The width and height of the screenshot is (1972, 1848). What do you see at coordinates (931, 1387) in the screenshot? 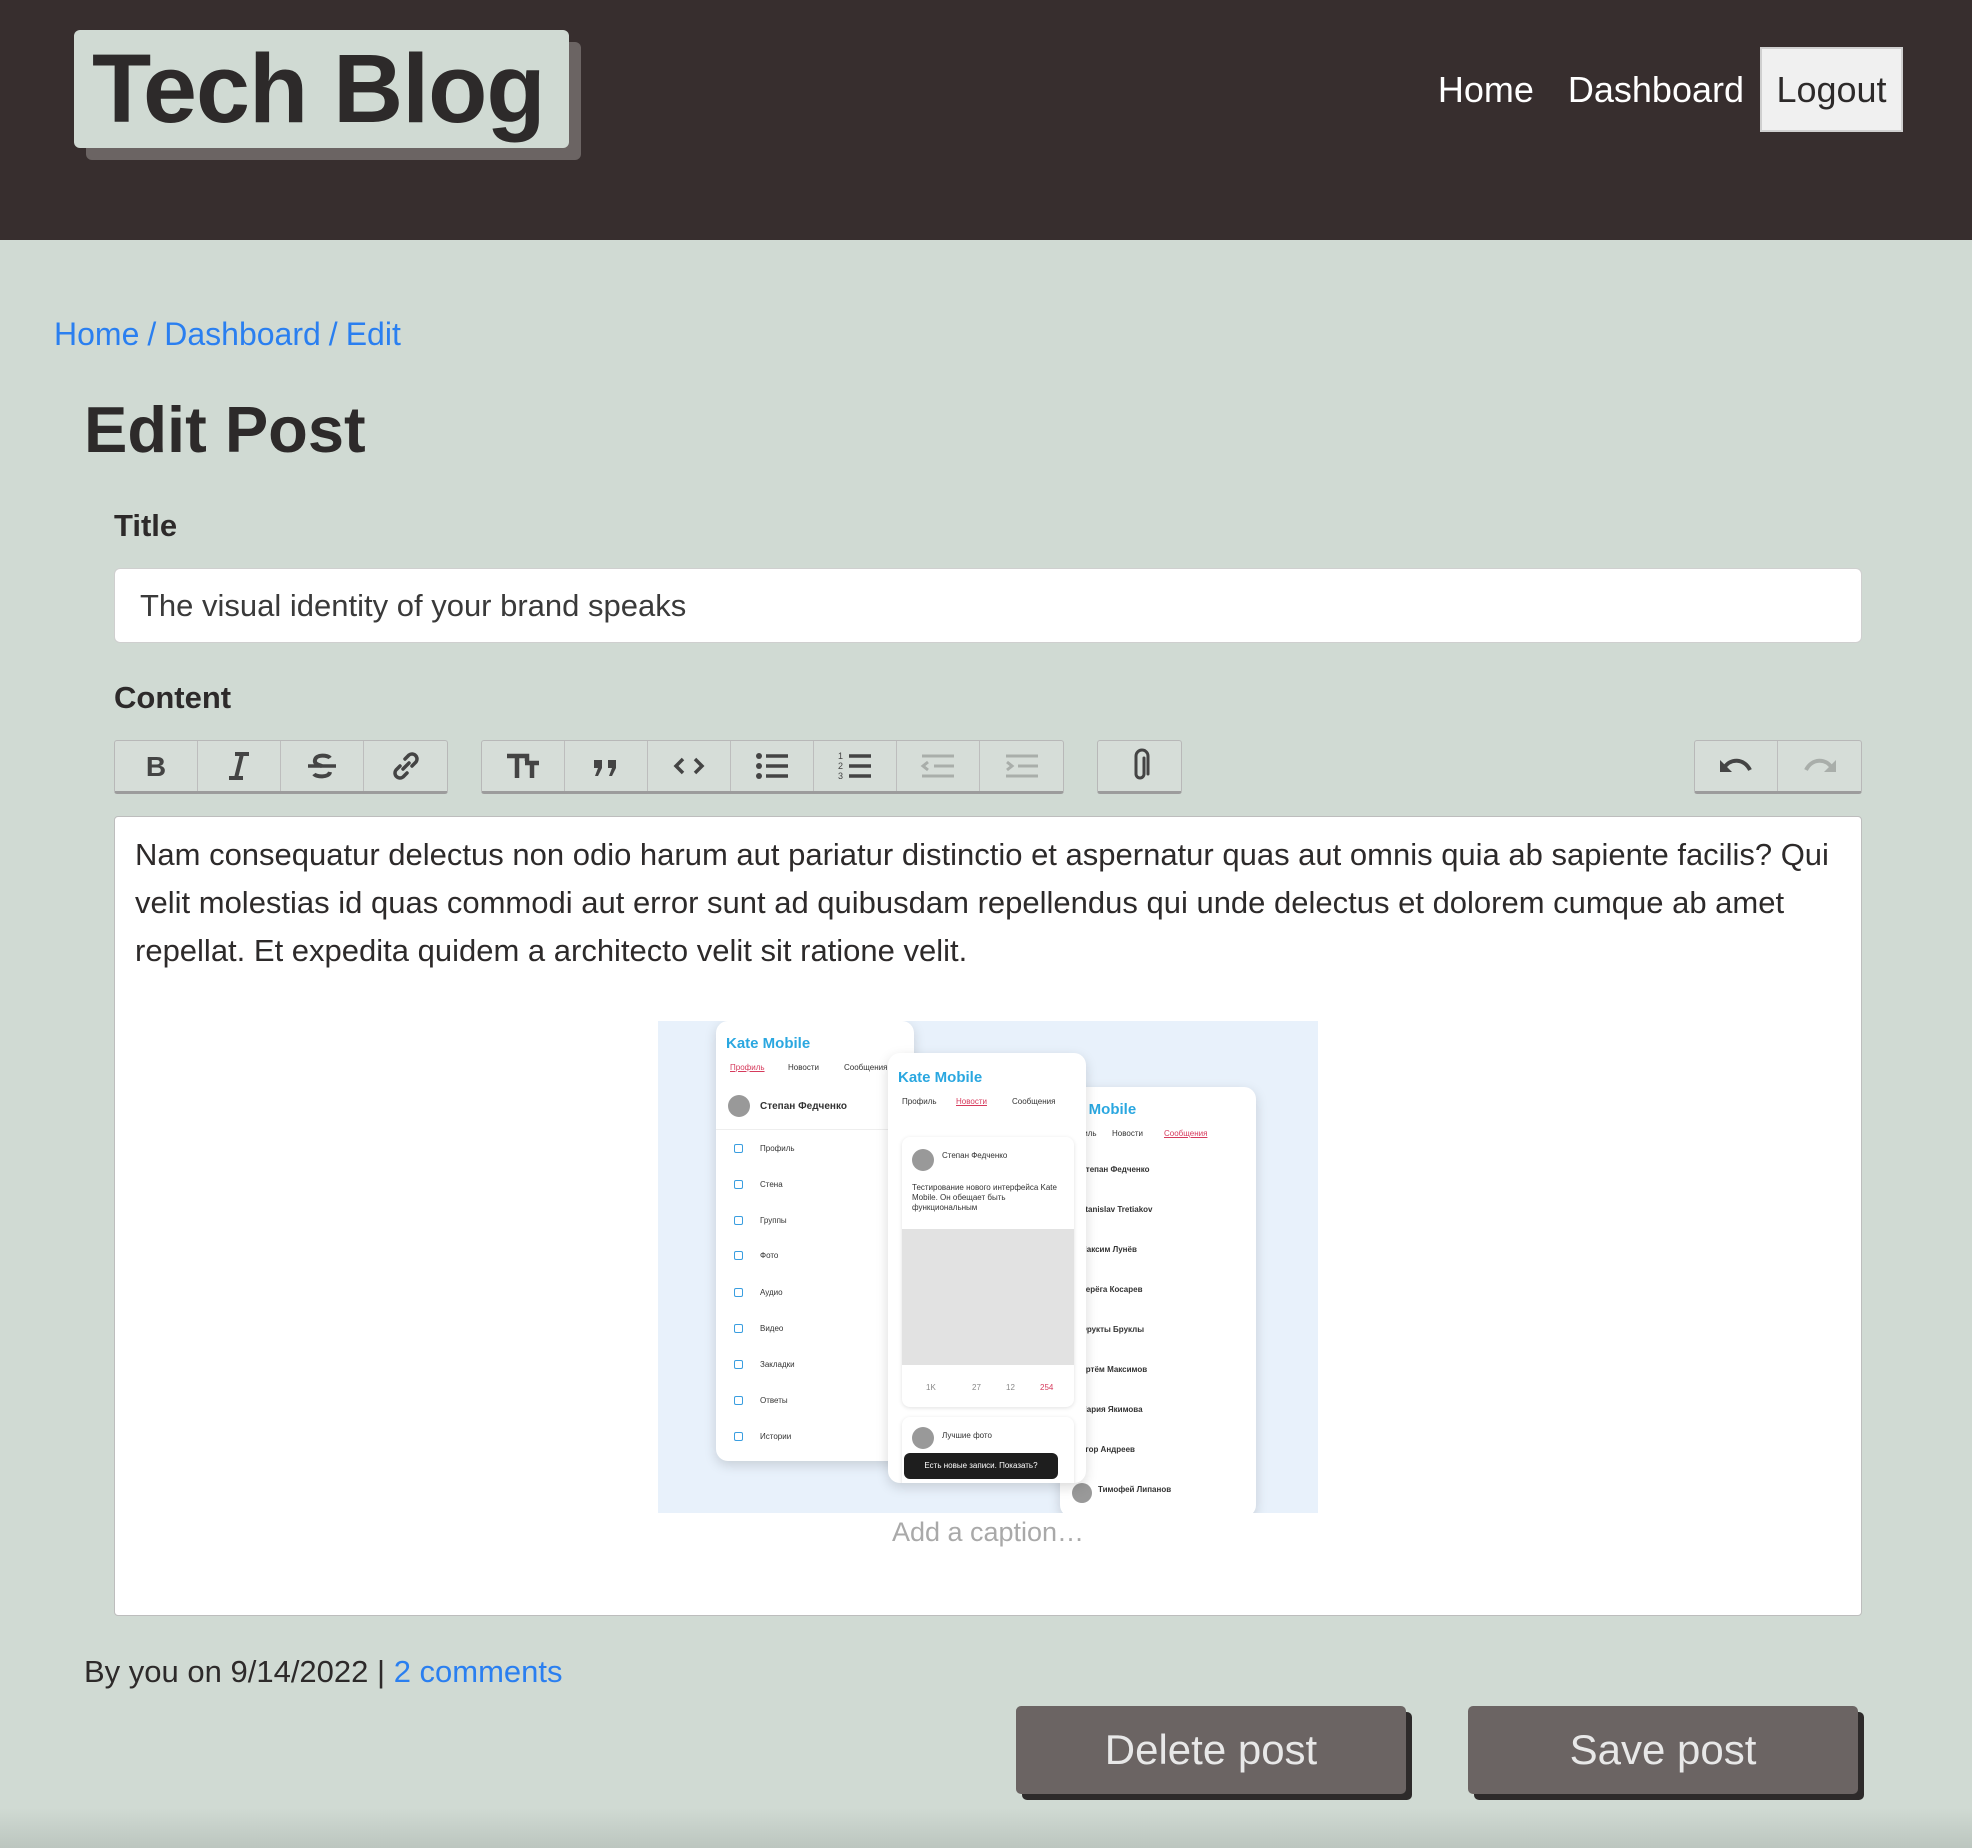
I see `mockup-stat-views: 1K` at bounding box center [931, 1387].